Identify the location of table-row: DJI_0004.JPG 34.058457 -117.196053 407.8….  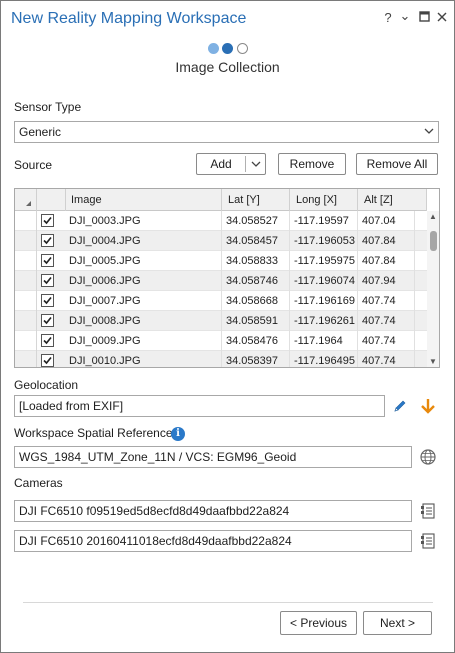
(221, 241).